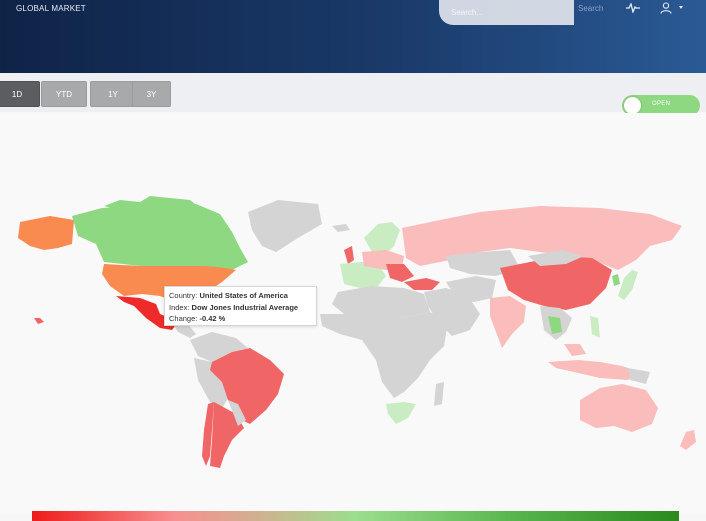 The height and width of the screenshot is (521, 706). Describe the element at coordinates (384, 355) in the screenshot. I see `country-central-africa` at that location.